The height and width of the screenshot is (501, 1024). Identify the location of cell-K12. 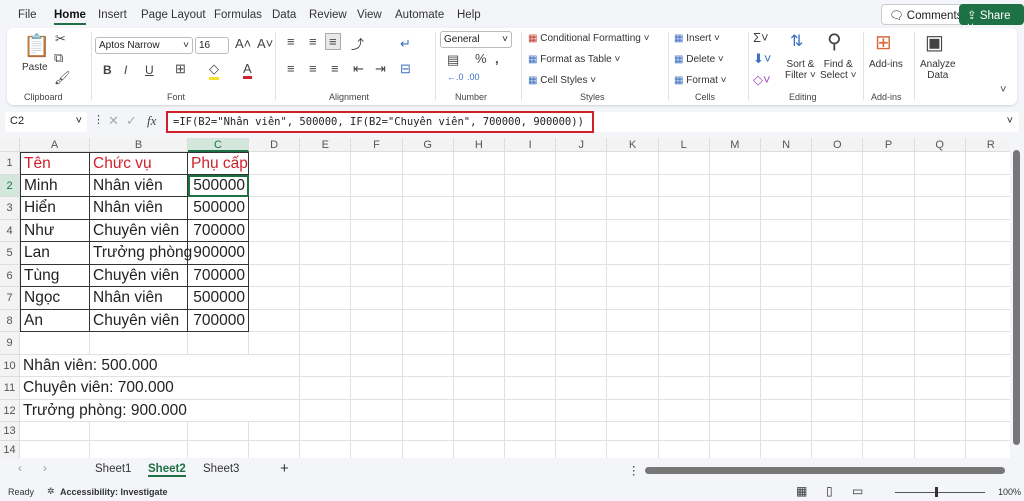
(633, 410).